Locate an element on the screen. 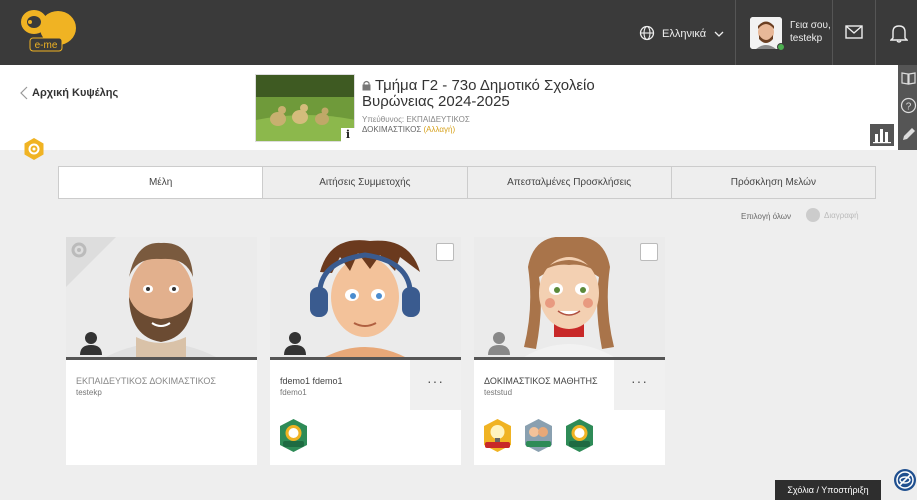 The width and height of the screenshot is (917, 500). member-full-name: fdemo1 fdemo1 is located at coordinates (311, 381).